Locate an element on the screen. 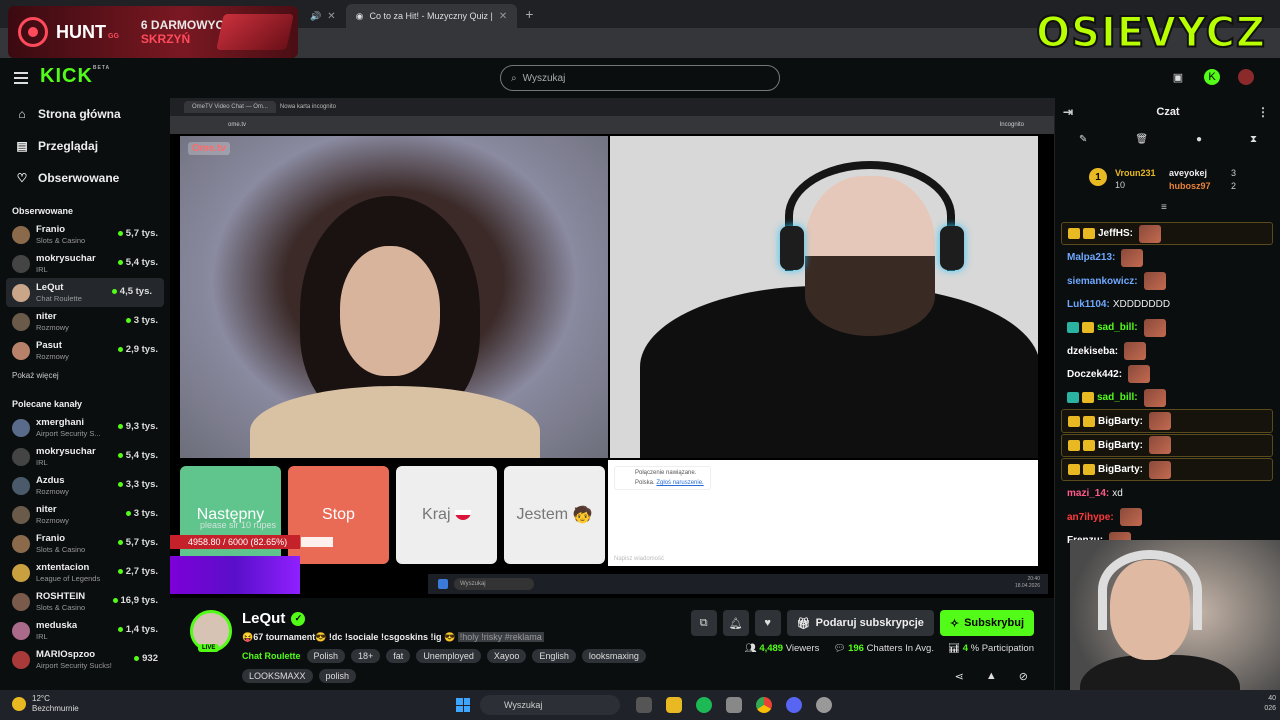 The width and height of the screenshot is (1280, 720). streamer-name: LeQut ✓ is located at coordinates (274, 618).